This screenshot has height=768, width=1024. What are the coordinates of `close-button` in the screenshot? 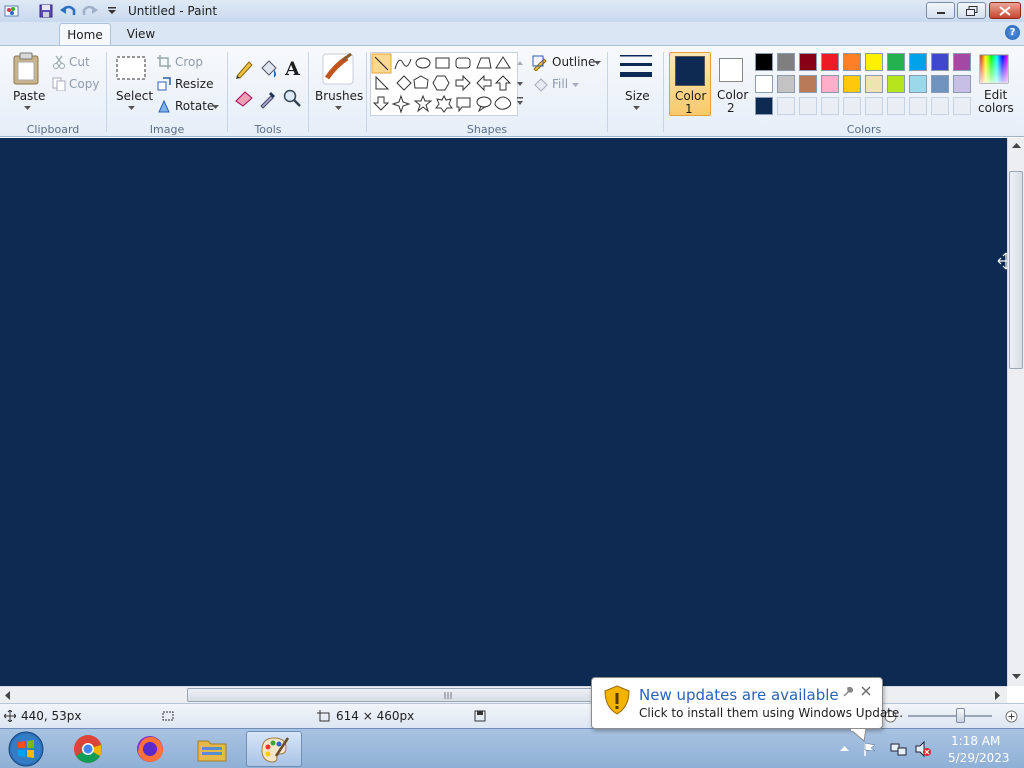 It's located at (1005, 10).